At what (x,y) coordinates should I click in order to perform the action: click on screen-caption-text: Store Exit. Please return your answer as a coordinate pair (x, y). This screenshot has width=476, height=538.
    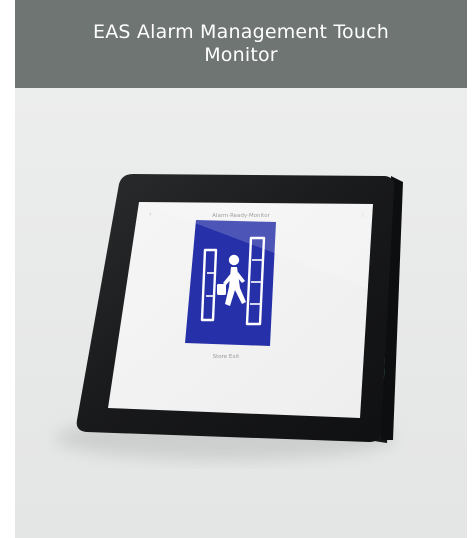
    Looking at the image, I should click on (227, 357).